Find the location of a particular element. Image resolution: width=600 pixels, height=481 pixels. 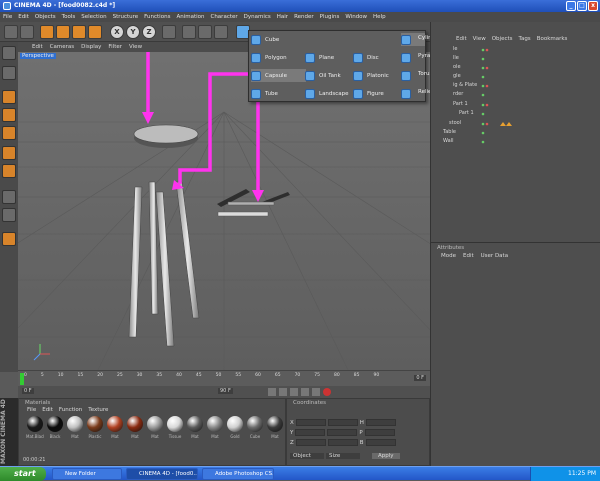

edges-mode-icon is located at coordinates (9, 115).